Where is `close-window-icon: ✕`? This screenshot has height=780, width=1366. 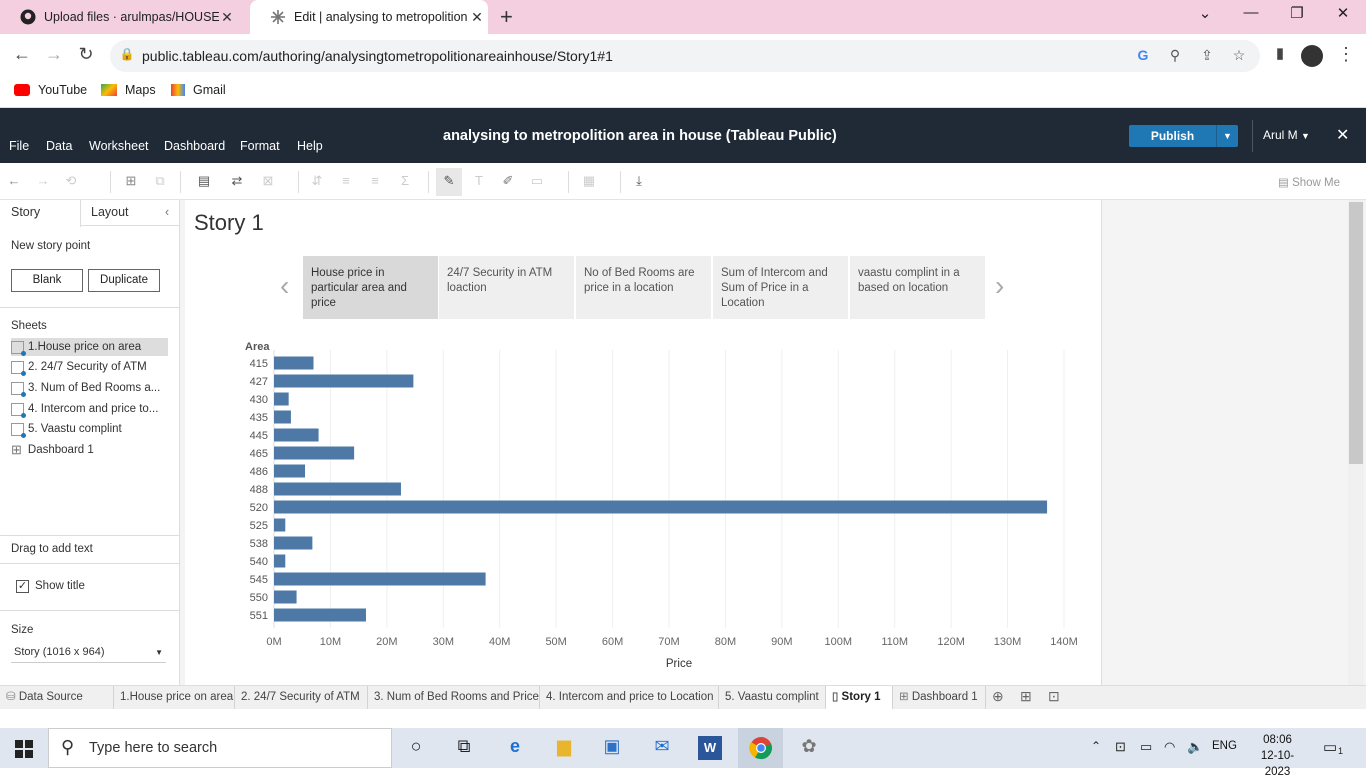
close-window-icon: ✕ is located at coordinates (1343, 13).